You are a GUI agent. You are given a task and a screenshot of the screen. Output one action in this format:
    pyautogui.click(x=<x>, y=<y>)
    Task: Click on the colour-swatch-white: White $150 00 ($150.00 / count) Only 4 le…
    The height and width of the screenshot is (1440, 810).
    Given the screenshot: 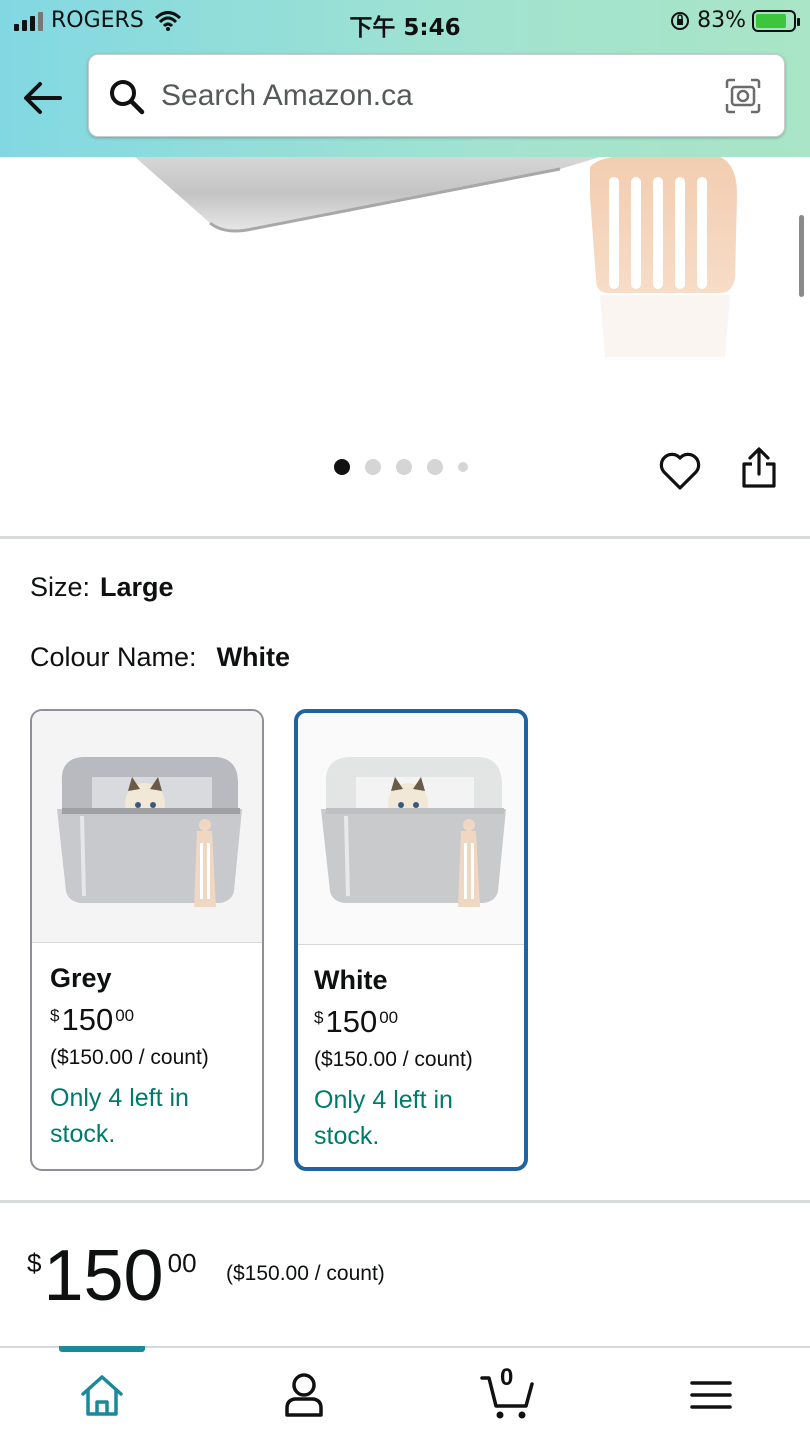 What is the action you would take?
    pyautogui.click(x=411, y=940)
    